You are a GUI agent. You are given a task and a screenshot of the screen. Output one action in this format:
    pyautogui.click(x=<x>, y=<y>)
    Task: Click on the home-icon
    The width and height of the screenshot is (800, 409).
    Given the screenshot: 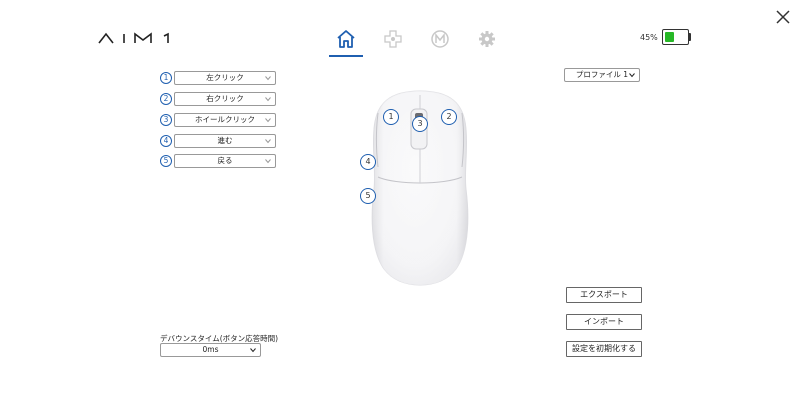 What is the action you would take?
    pyautogui.click(x=346, y=39)
    